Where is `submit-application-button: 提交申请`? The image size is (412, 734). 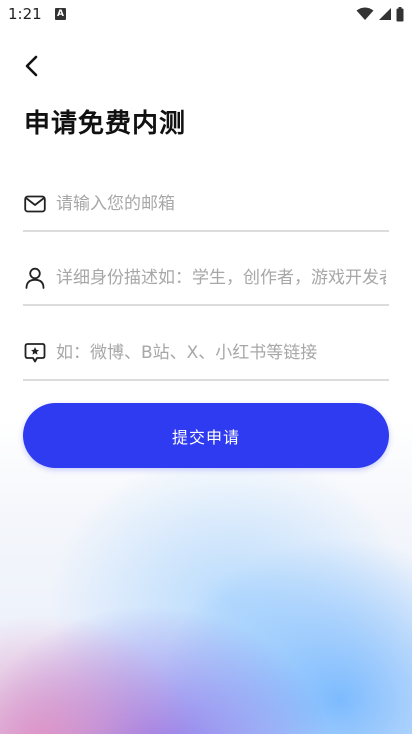 submit-application-button: 提交申请 is located at coordinates (206, 435).